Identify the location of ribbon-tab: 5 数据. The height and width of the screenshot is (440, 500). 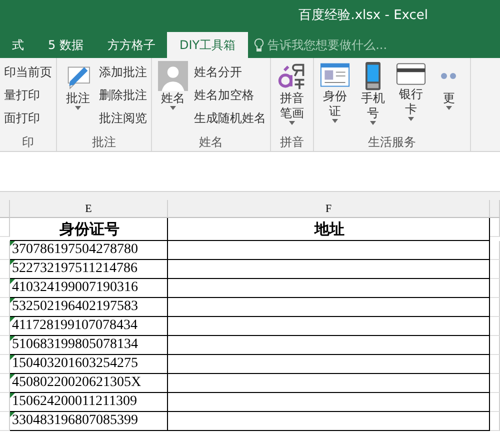
(66, 45).